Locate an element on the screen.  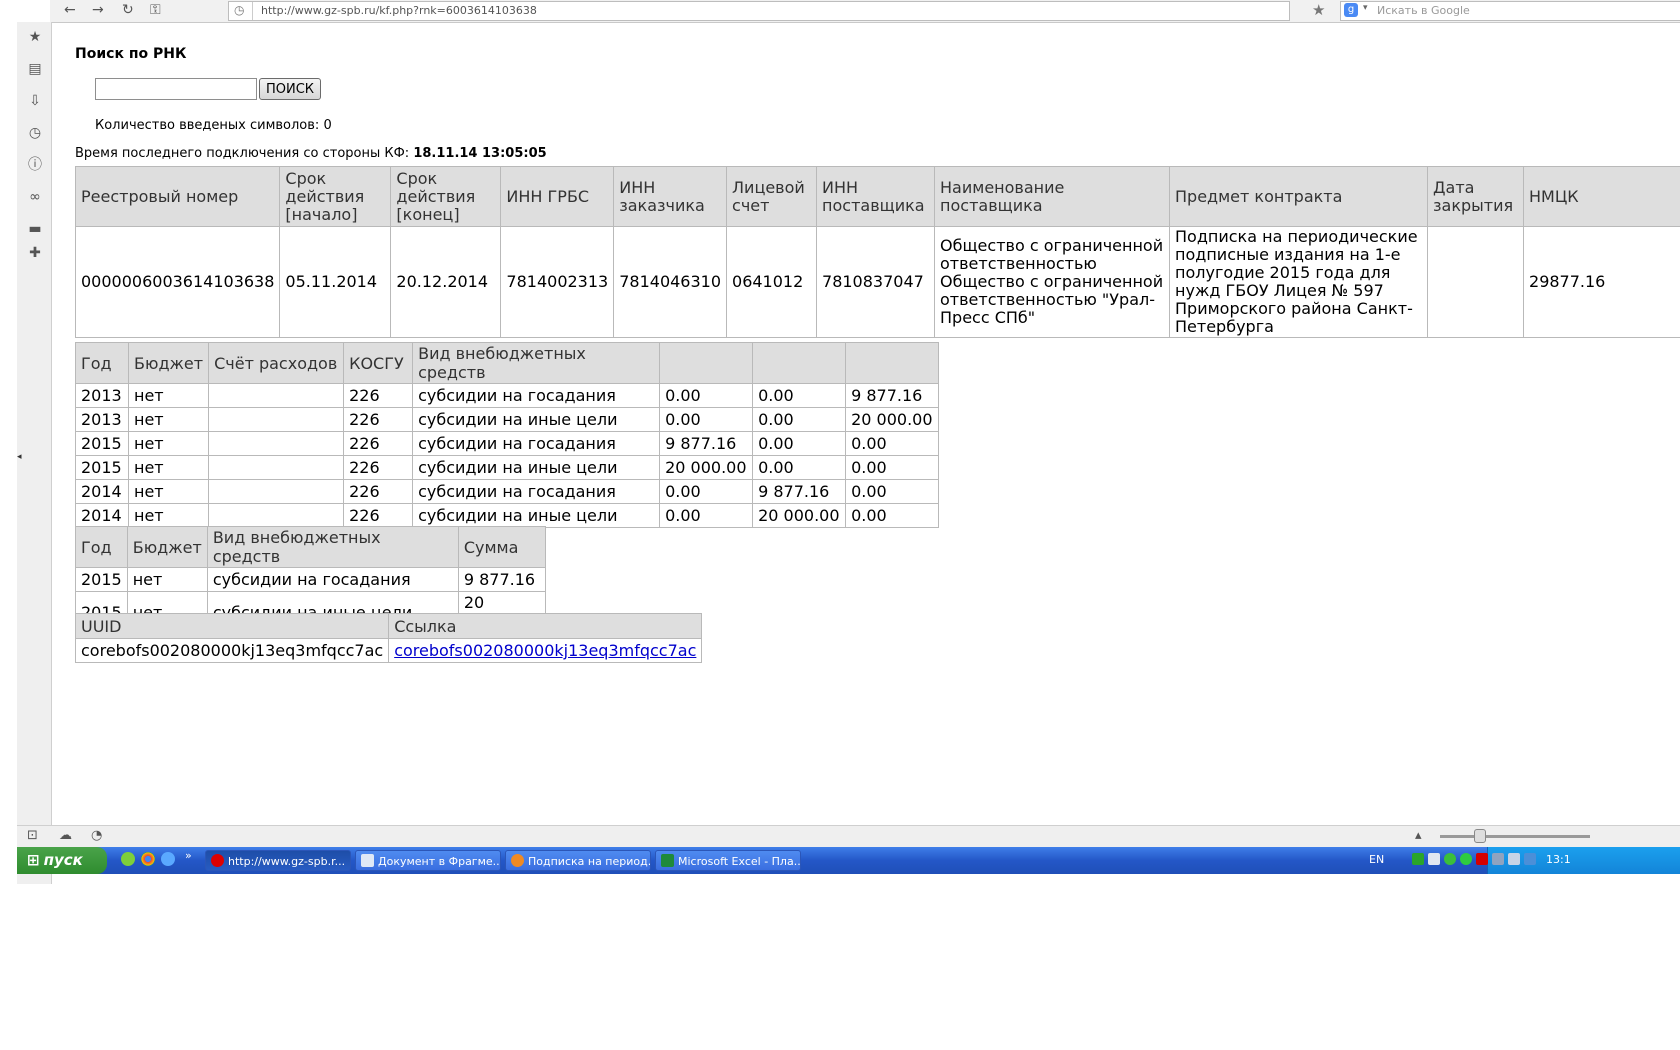
header-expense-account: Счёт расходов is located at coordinates (276, 363).